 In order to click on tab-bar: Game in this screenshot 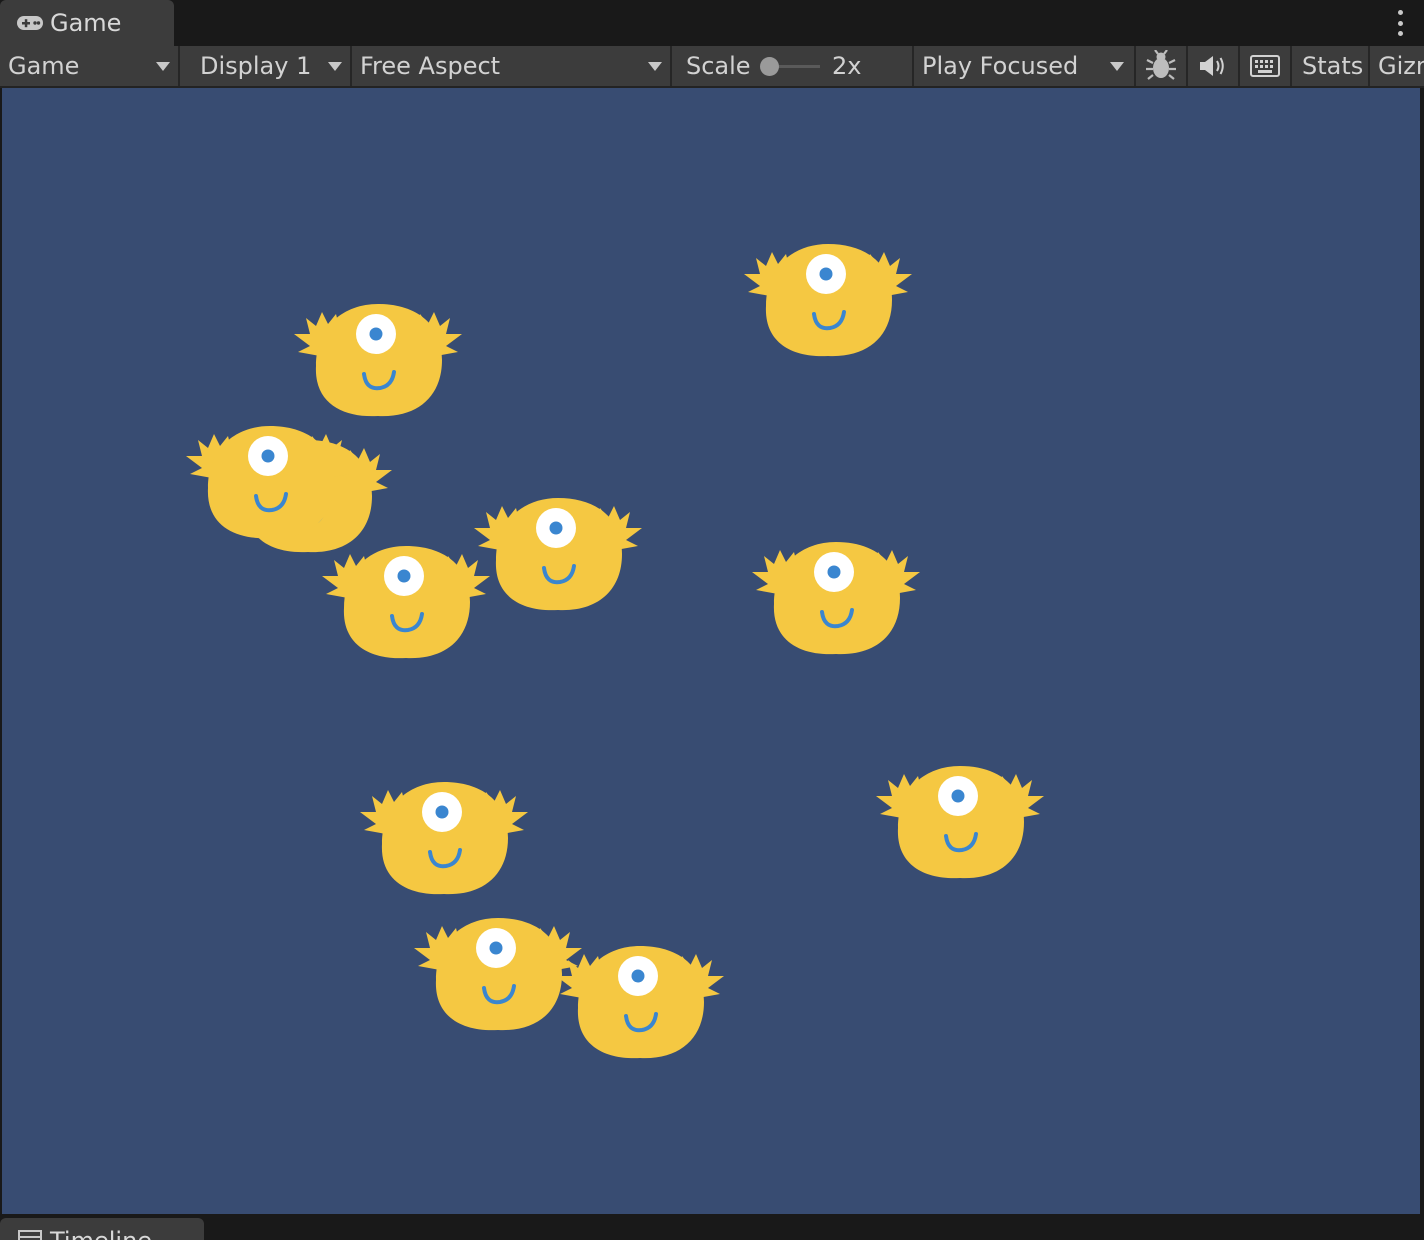, I will do `click(712, 23)`.